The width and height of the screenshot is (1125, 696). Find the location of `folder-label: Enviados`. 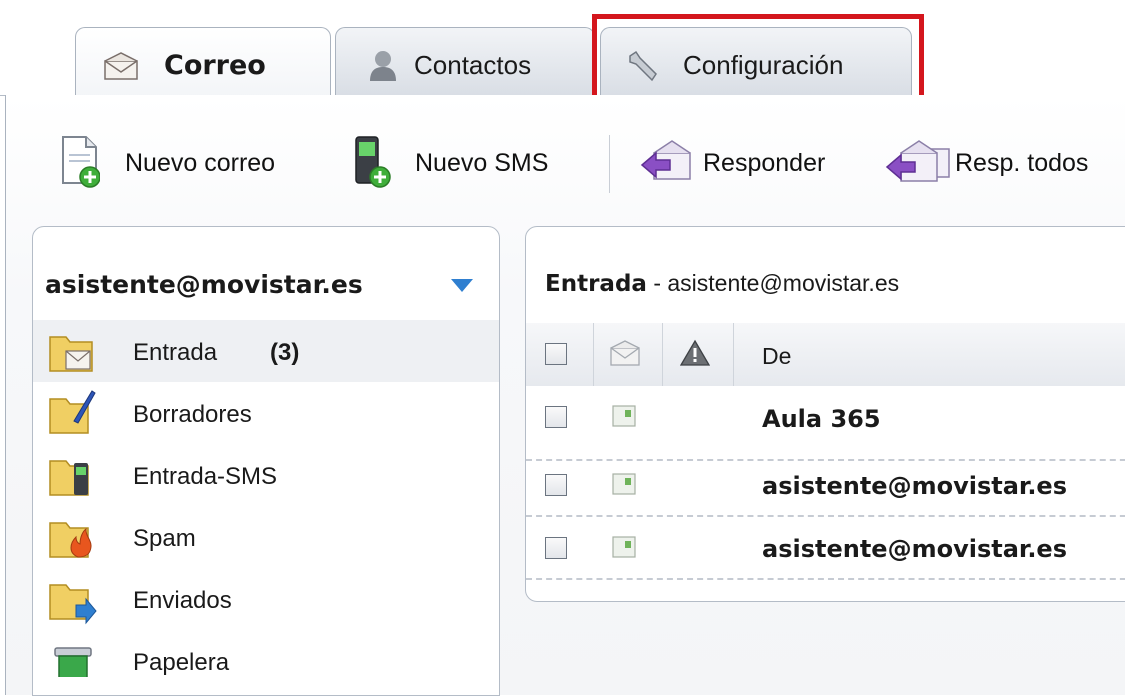

folder-label: Enviados is located at coordinates (182, 600).